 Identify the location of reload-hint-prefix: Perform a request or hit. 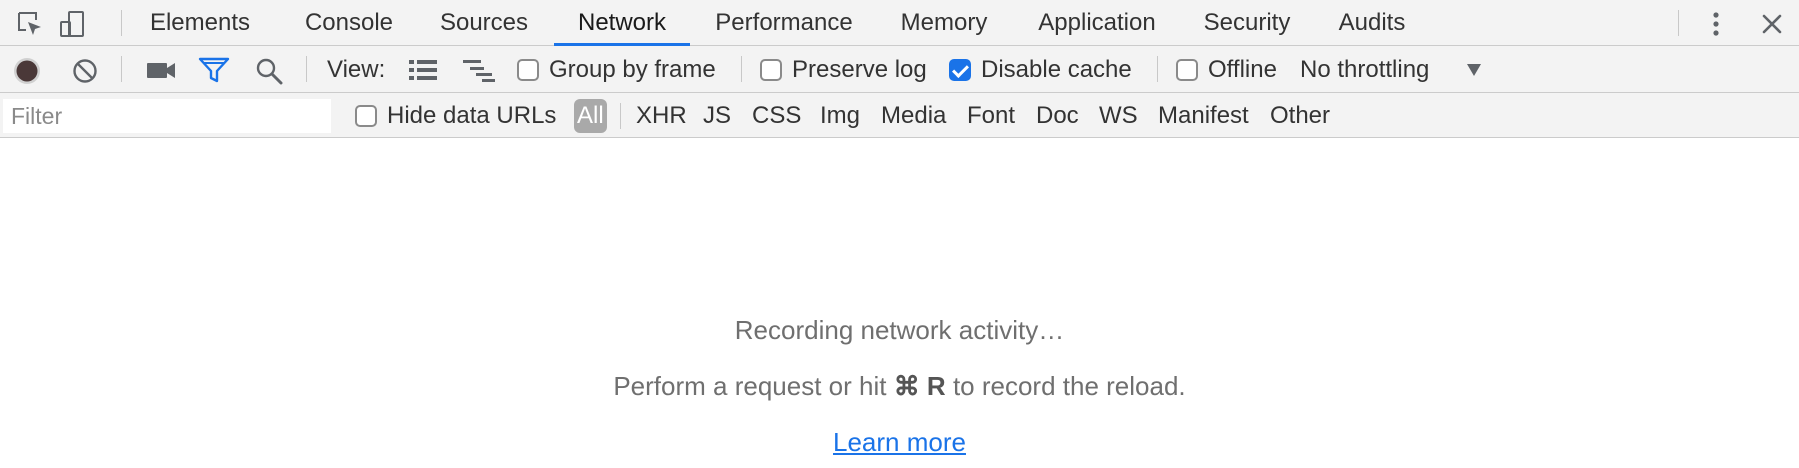
(750, 386).